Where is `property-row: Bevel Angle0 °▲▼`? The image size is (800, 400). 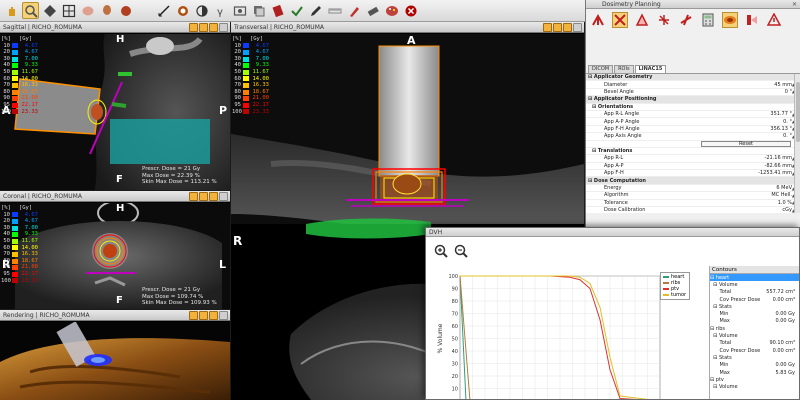
property-row: Bevel Angle0 °▲▼ is located at coordinates (693, 93).